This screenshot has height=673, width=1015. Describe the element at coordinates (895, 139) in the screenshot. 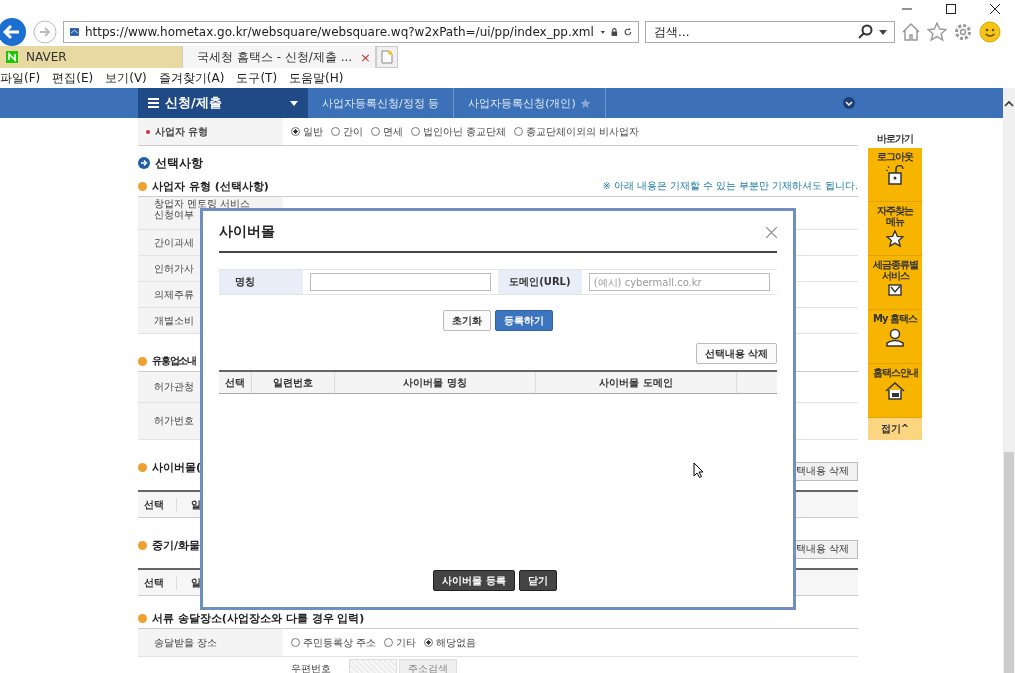

I see `quick-menu-title: 바로가기` at that location.